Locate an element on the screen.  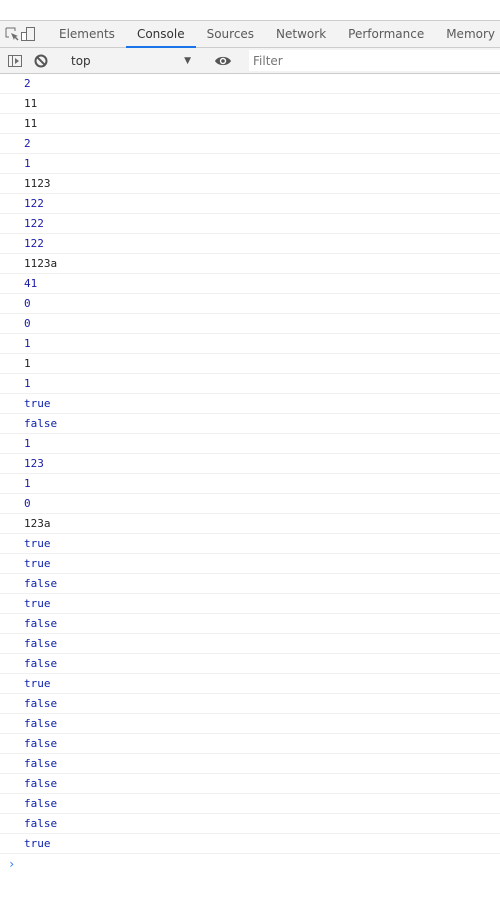
console-toolbar: top ▼ is located at coordinates (250, 61).